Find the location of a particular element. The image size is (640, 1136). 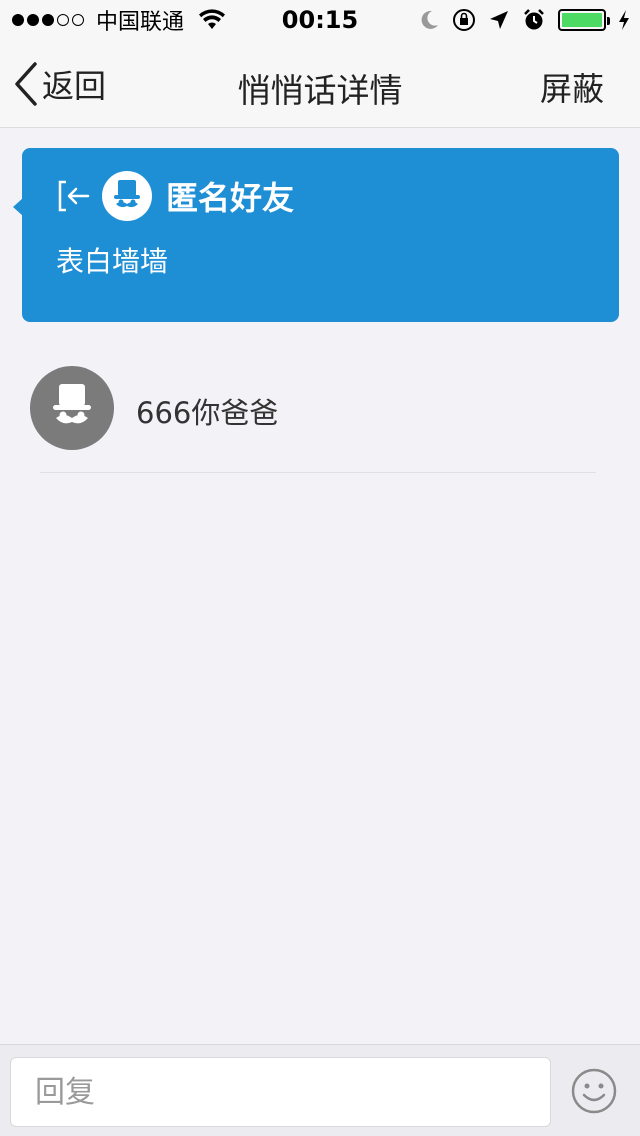

post-header: 匿名好友 is located at coordinates (175, 196).